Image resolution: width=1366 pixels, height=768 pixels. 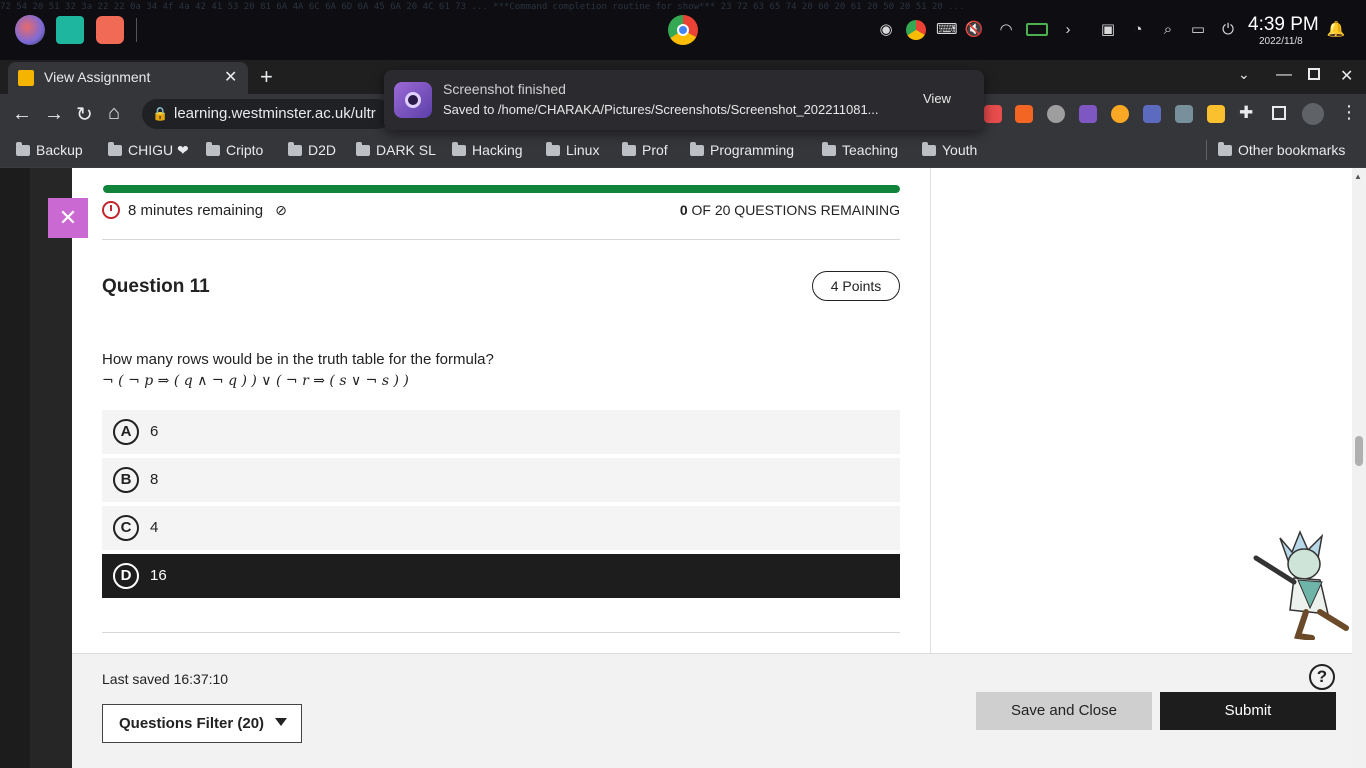 What do you see at coordinates (126, 432) in the screenshot?
I see `answer-letter: A` at bounding box center [126, 432].